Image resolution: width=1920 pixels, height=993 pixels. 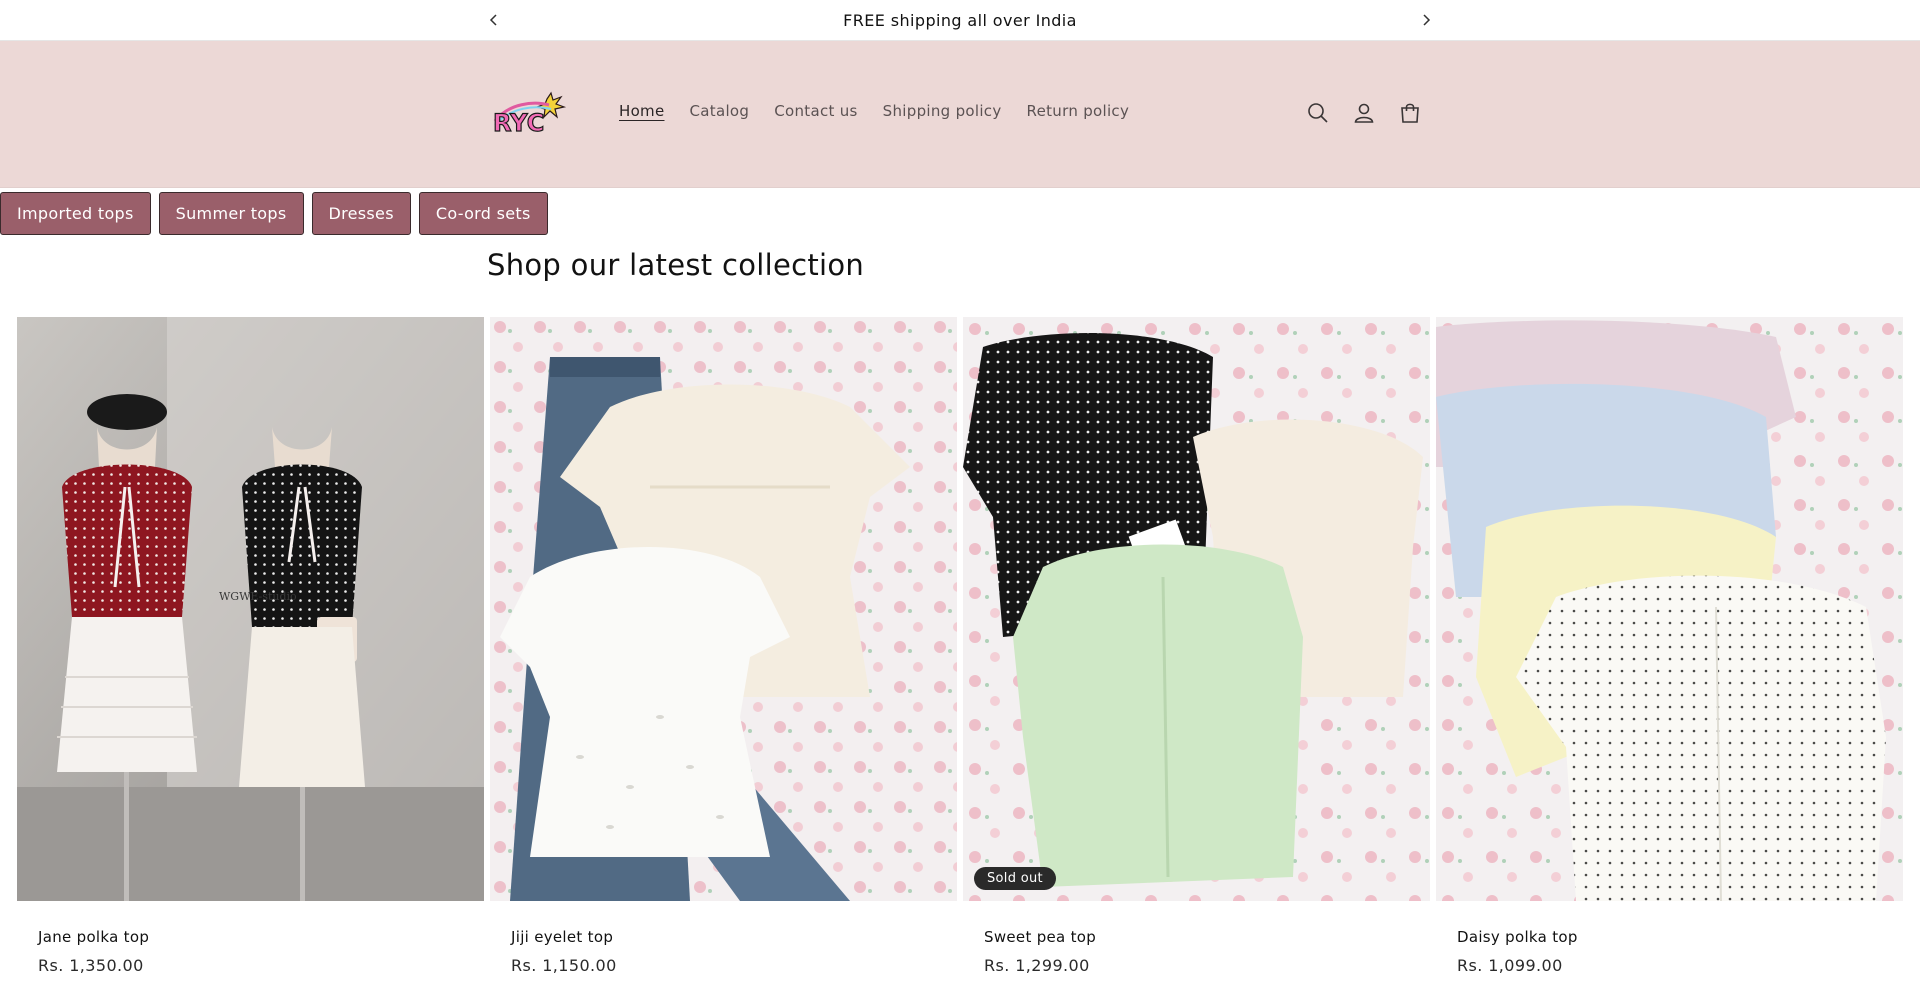 What do you see at coordinates (676, 265) in the screenshot?
I see `section-title: Shop our latest collection` at bounding box center [676, 265].